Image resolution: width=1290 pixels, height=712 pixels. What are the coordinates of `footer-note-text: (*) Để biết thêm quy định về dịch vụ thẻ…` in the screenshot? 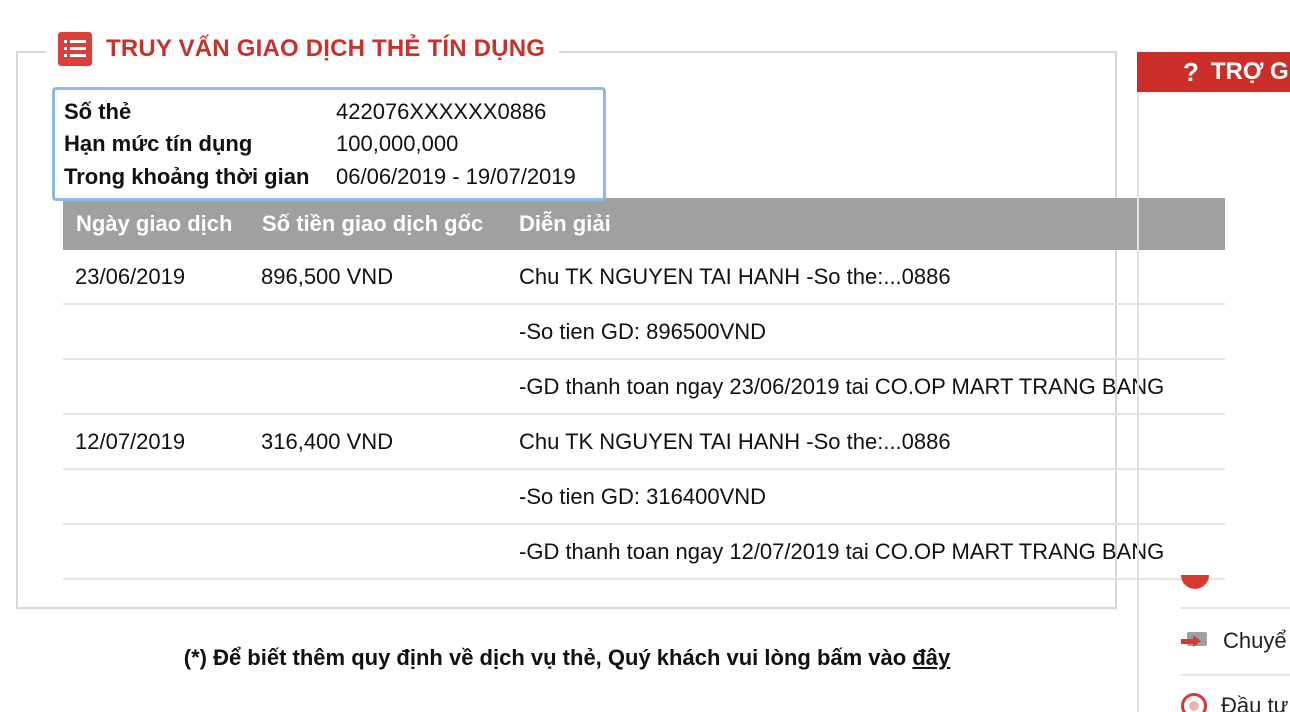 It's located at (548, 657).